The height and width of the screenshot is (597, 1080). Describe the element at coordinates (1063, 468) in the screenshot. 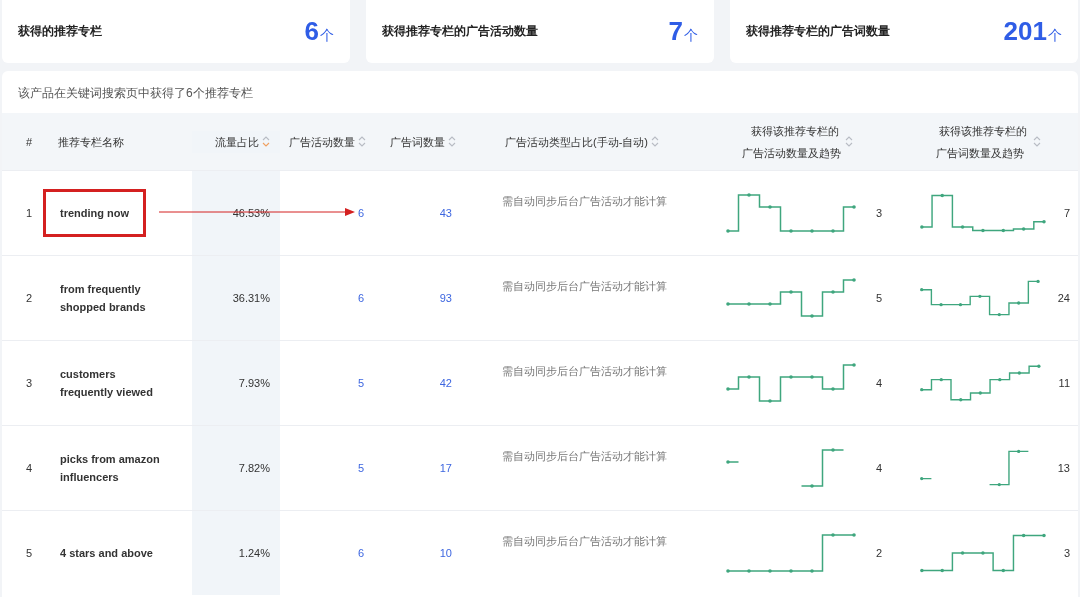

I see `trend-count: 13` at that location.